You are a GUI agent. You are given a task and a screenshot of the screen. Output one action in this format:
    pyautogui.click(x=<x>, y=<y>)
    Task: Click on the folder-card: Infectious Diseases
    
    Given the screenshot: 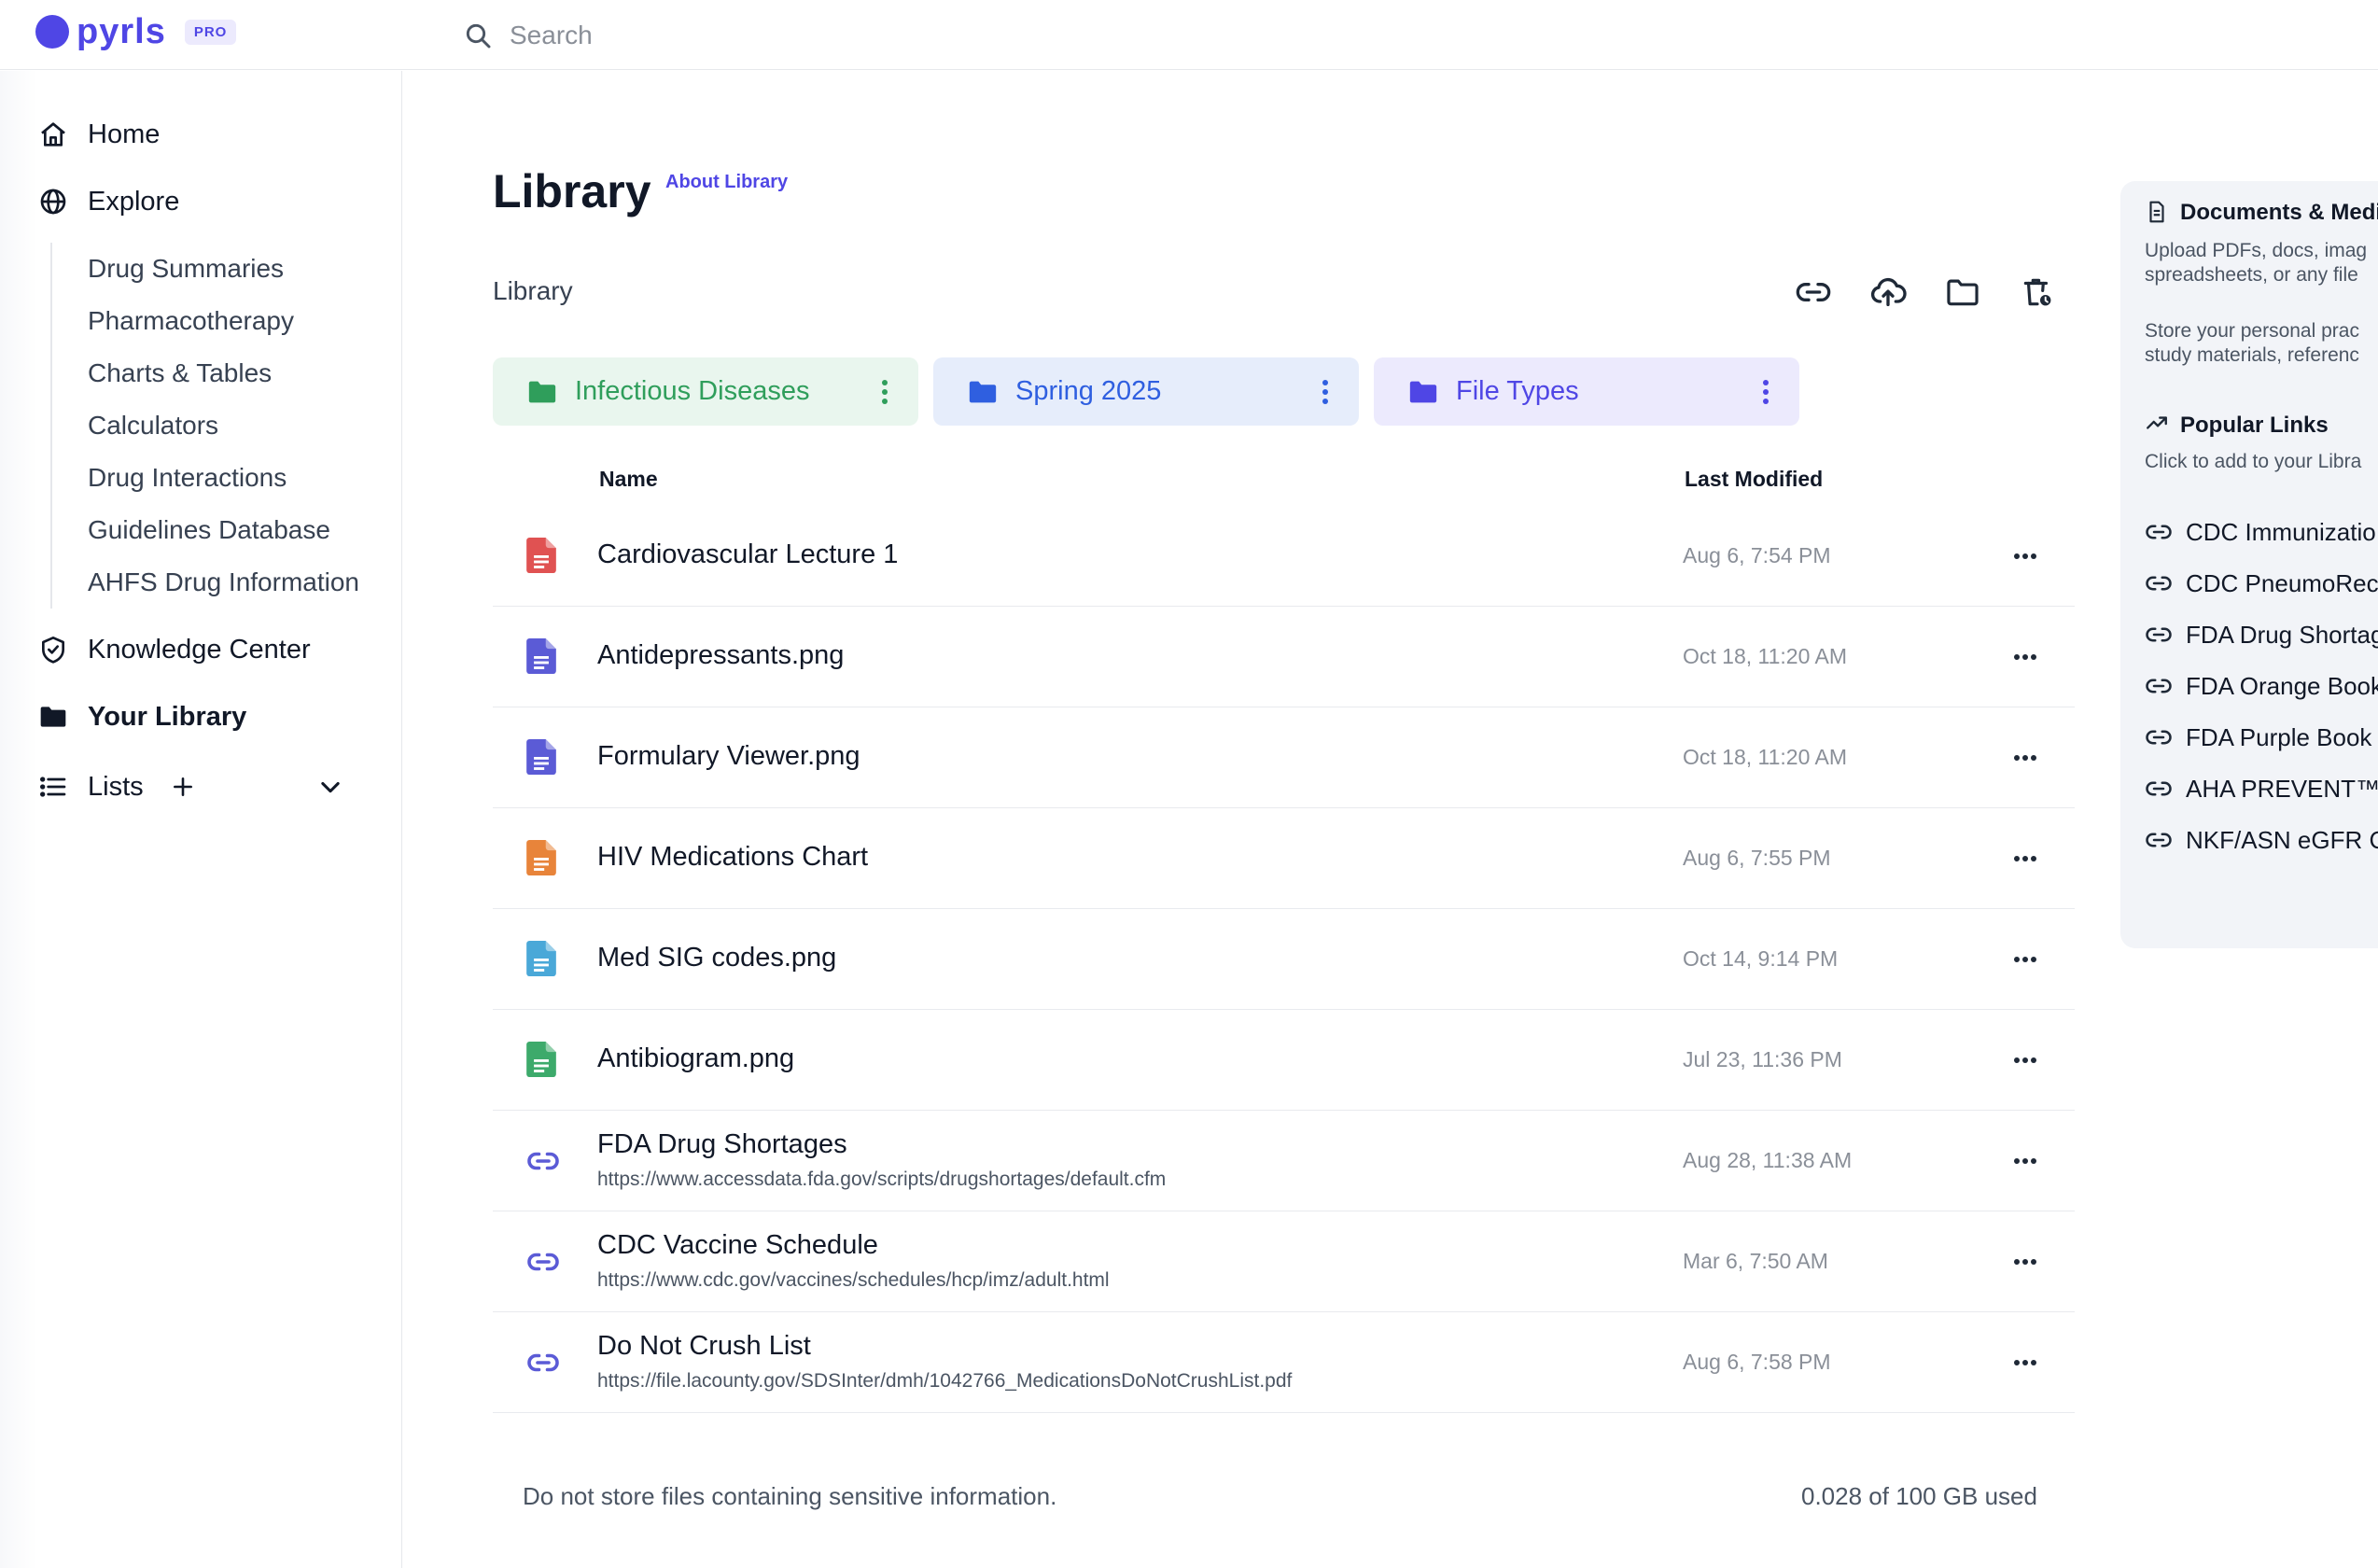 What is the action you would take?
    pyautogui.click(x=705, y=391)
    